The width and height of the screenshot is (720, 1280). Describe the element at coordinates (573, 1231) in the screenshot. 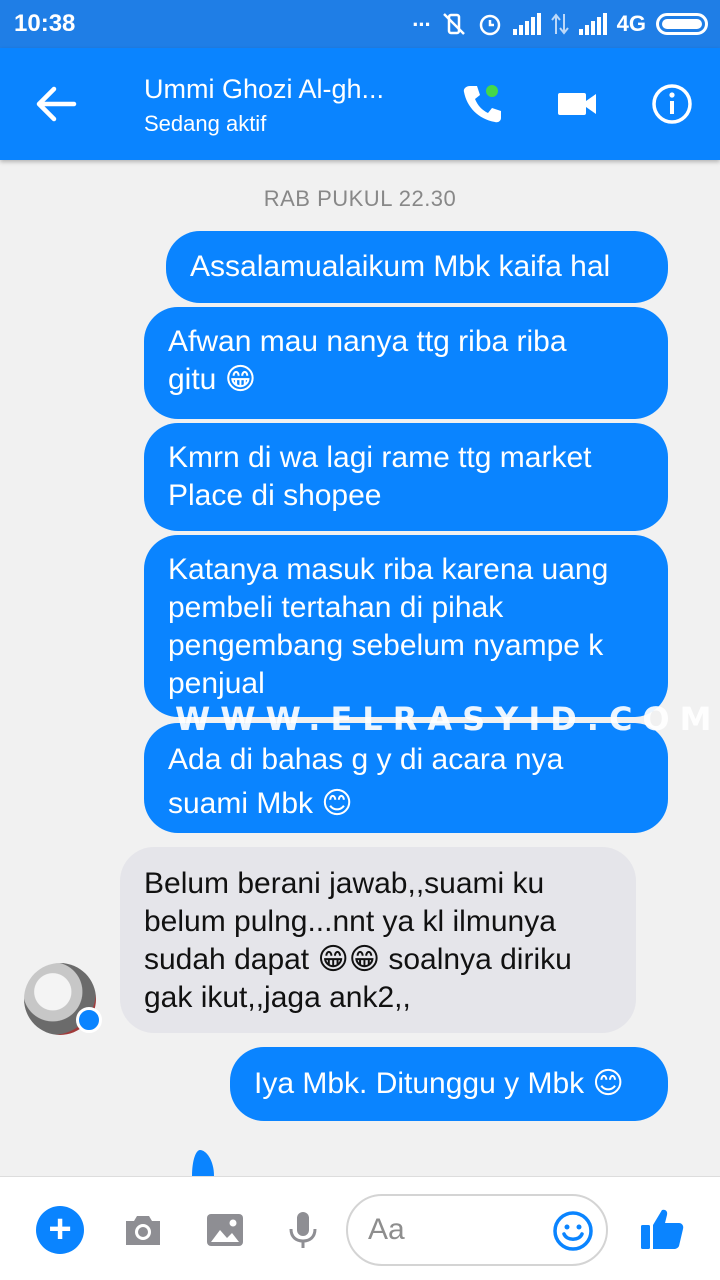

I see `emoji-icon` at that location.